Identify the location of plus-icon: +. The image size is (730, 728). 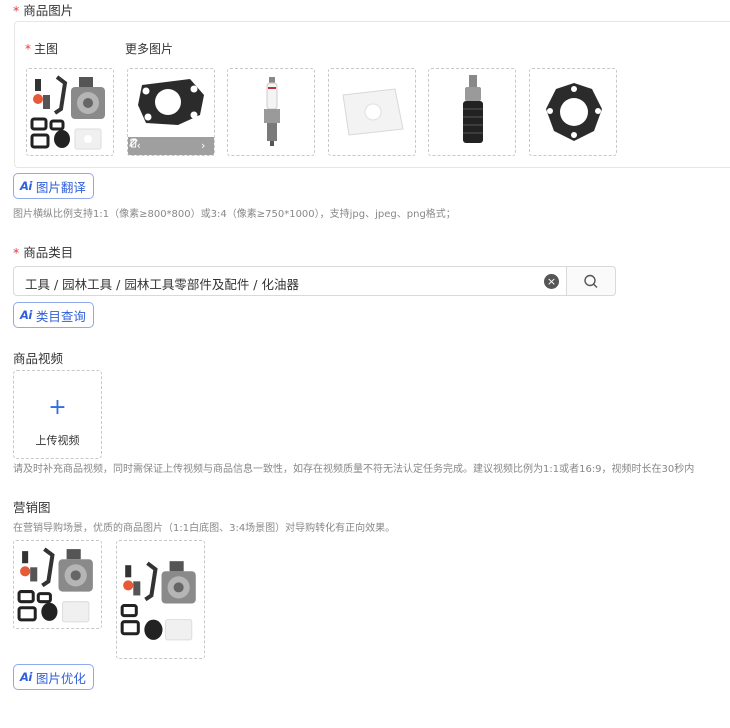
(57, 407).